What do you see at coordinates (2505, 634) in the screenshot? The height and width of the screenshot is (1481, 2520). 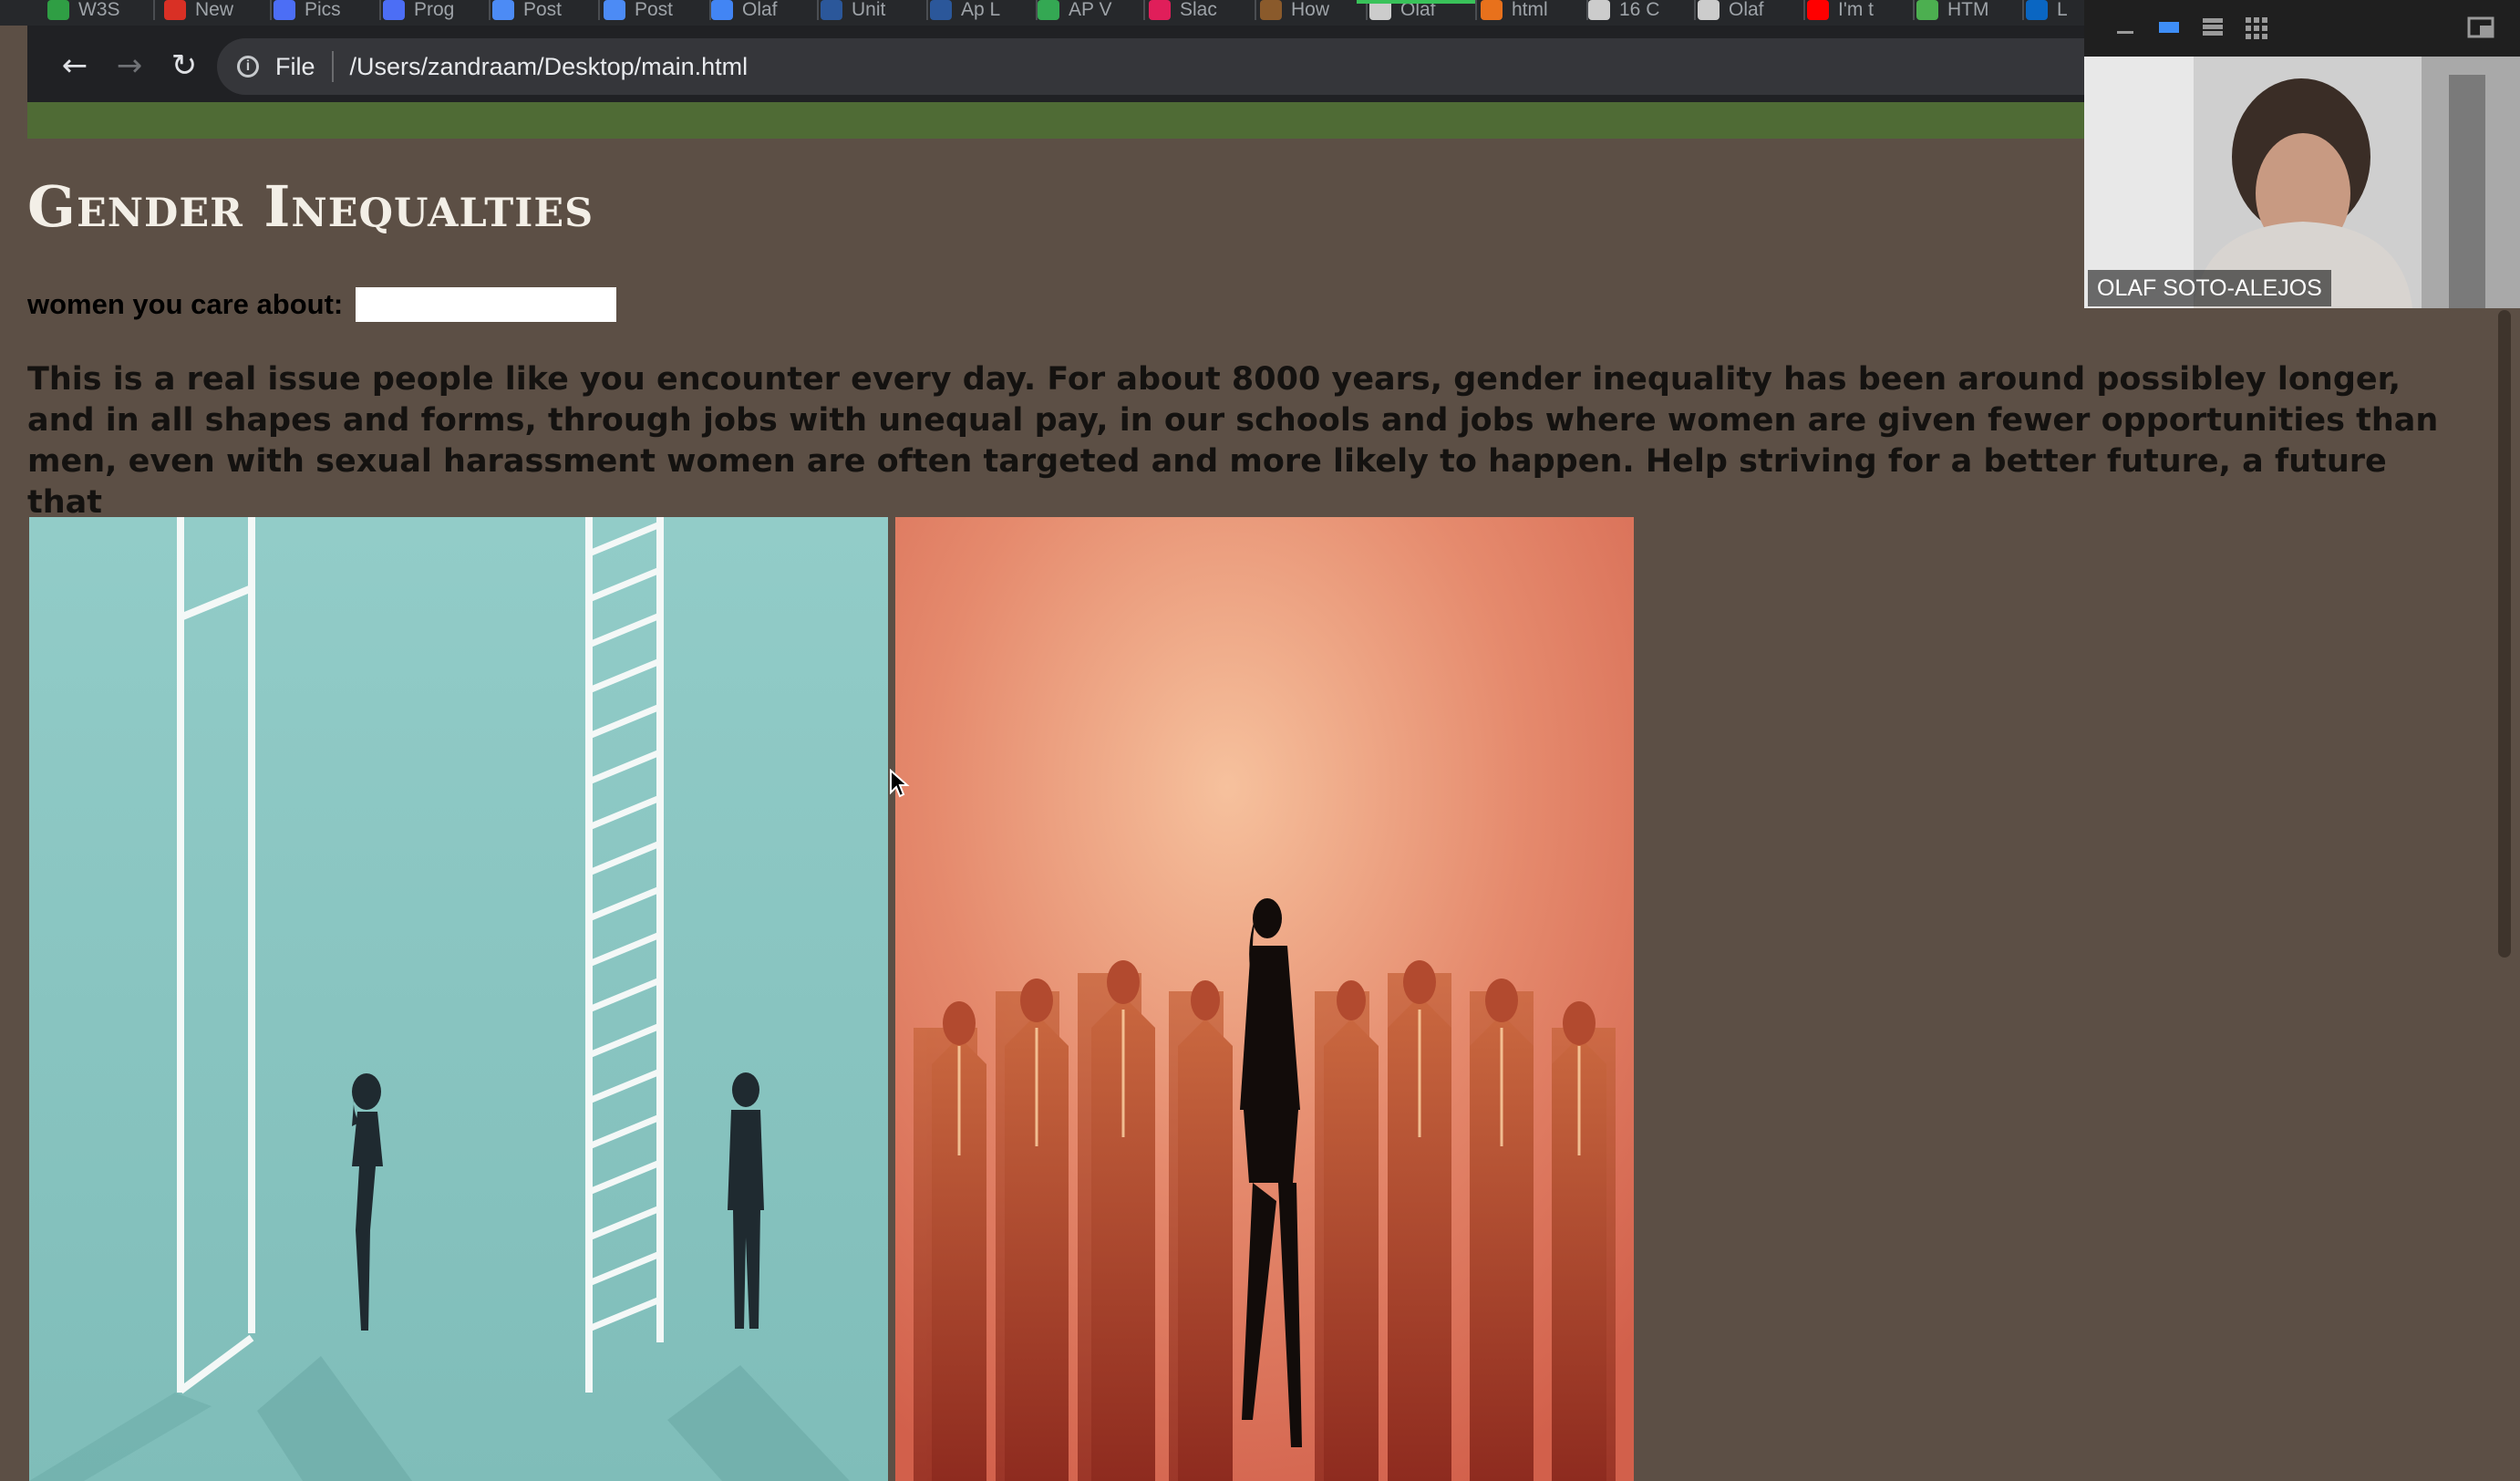 I see `page-scrollbar` at bounding box center [2505, 634].